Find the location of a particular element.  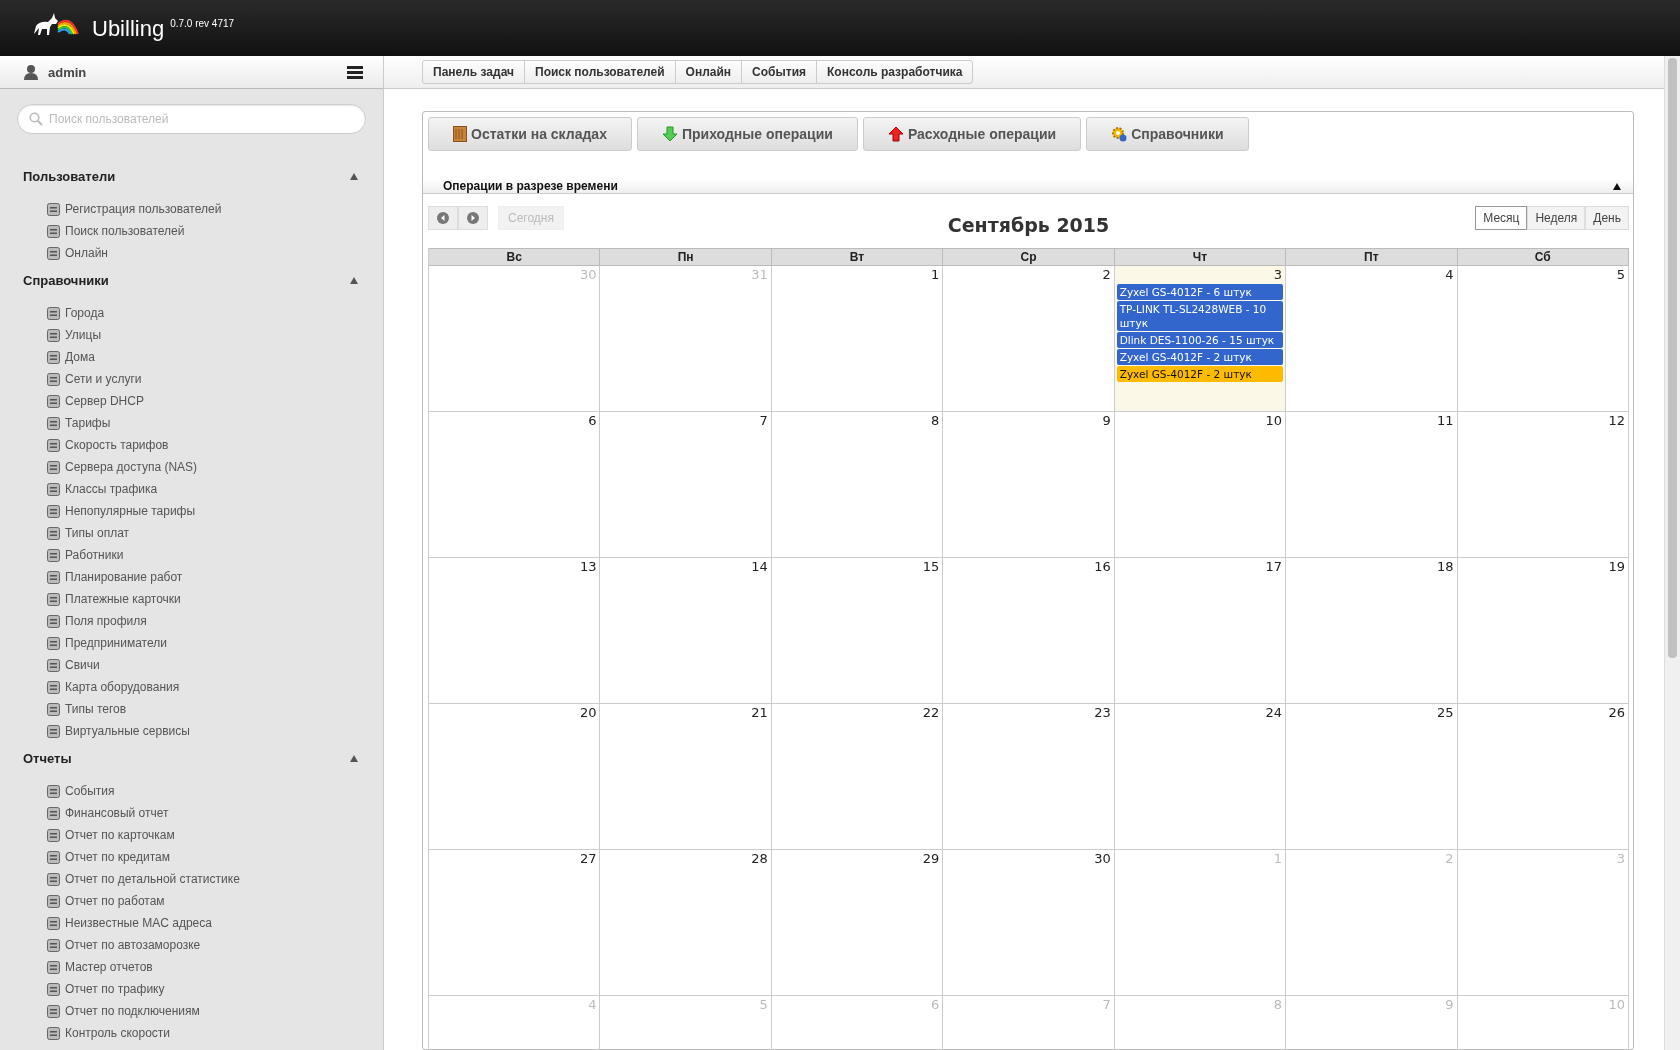

section-title: Справочники is located at coordinates (66, 280).